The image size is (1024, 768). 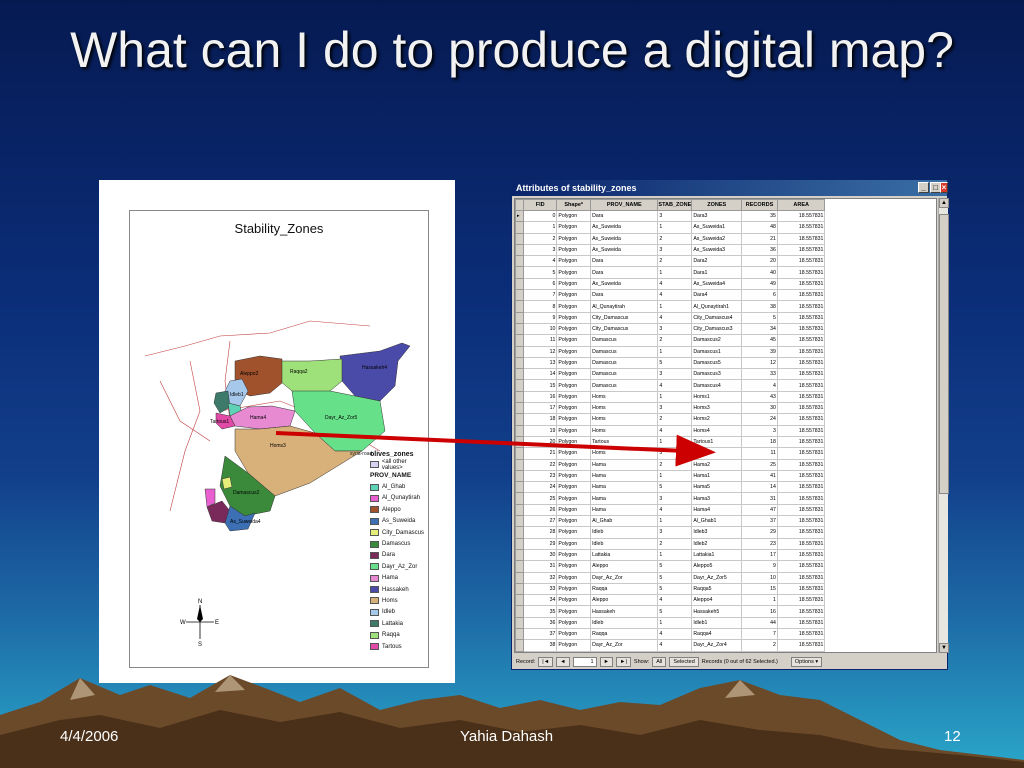 What do you see at coordinates (507, 736) in the screenshot?
I see `footer-author: Yahia Dahash` at bounding box center [507, 736].